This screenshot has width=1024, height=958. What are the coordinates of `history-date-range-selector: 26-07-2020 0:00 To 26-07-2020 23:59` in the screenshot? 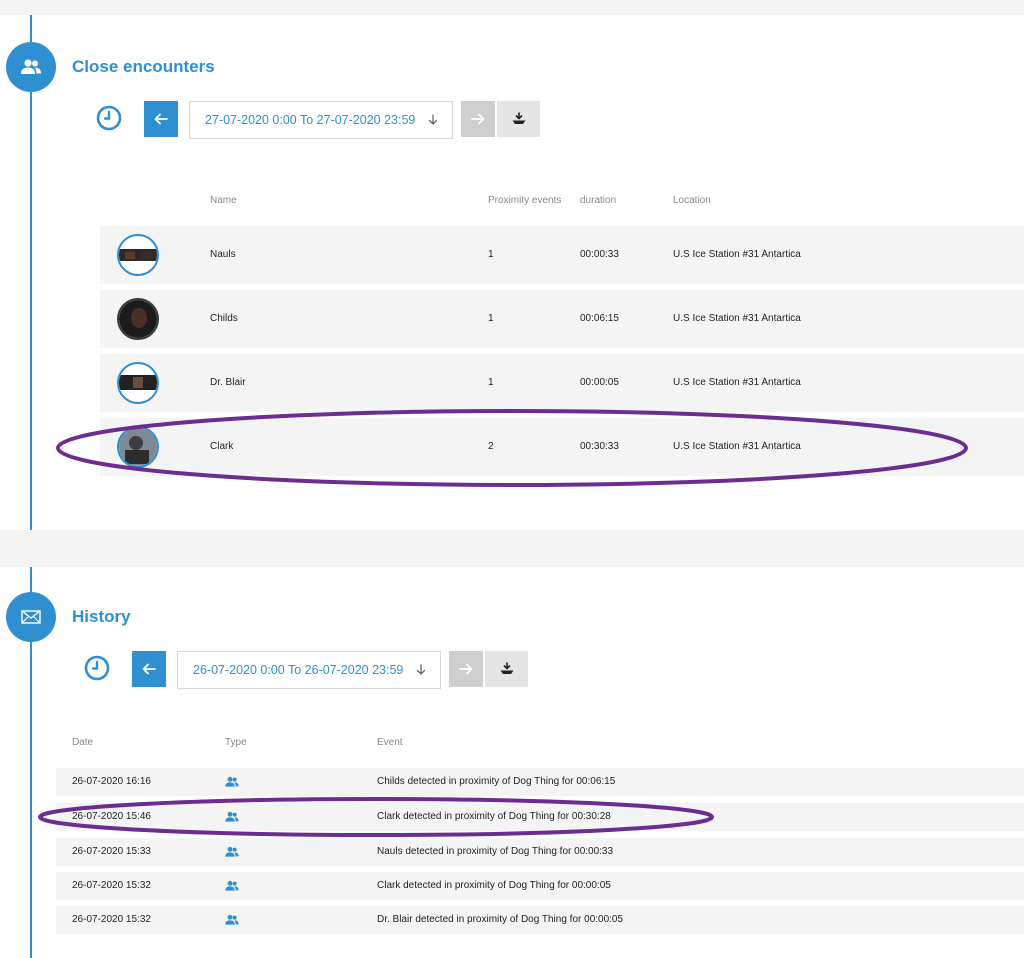 It's located at (309, 670).